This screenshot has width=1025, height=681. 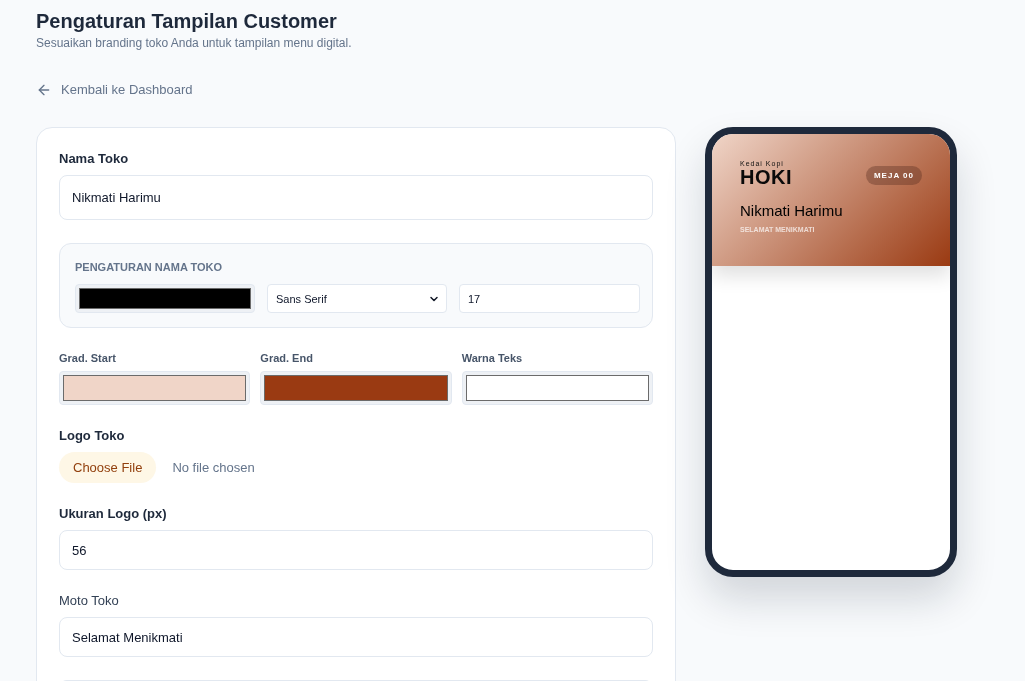 What do you see at coordinates (108, 467) in the screenshot?
I see `choose-file-button: Choose File` at bounding box center [108, 467].